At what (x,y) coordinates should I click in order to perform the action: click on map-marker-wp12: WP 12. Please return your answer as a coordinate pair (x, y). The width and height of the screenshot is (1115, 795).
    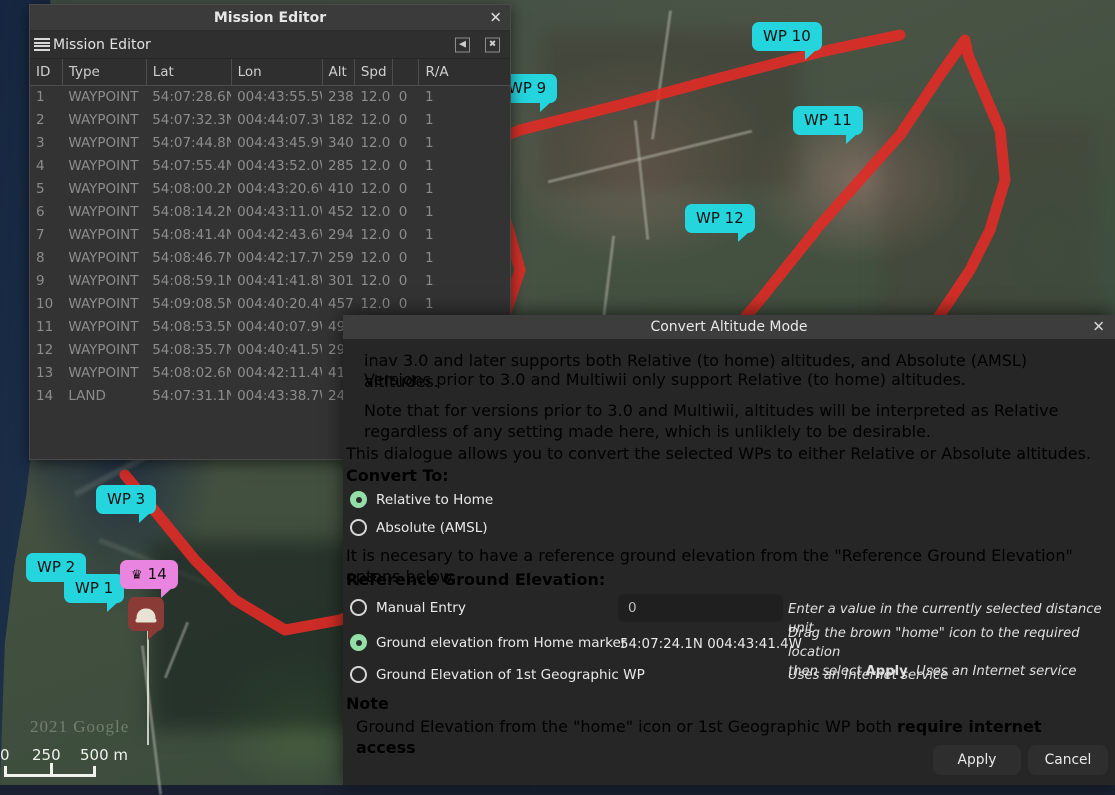
    Looking at the image, I should click on (720, 218).